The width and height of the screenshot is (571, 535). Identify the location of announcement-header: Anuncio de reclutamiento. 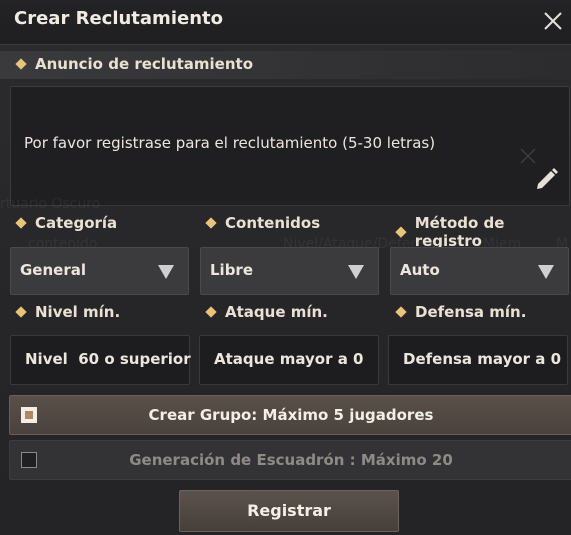
(133, 64).